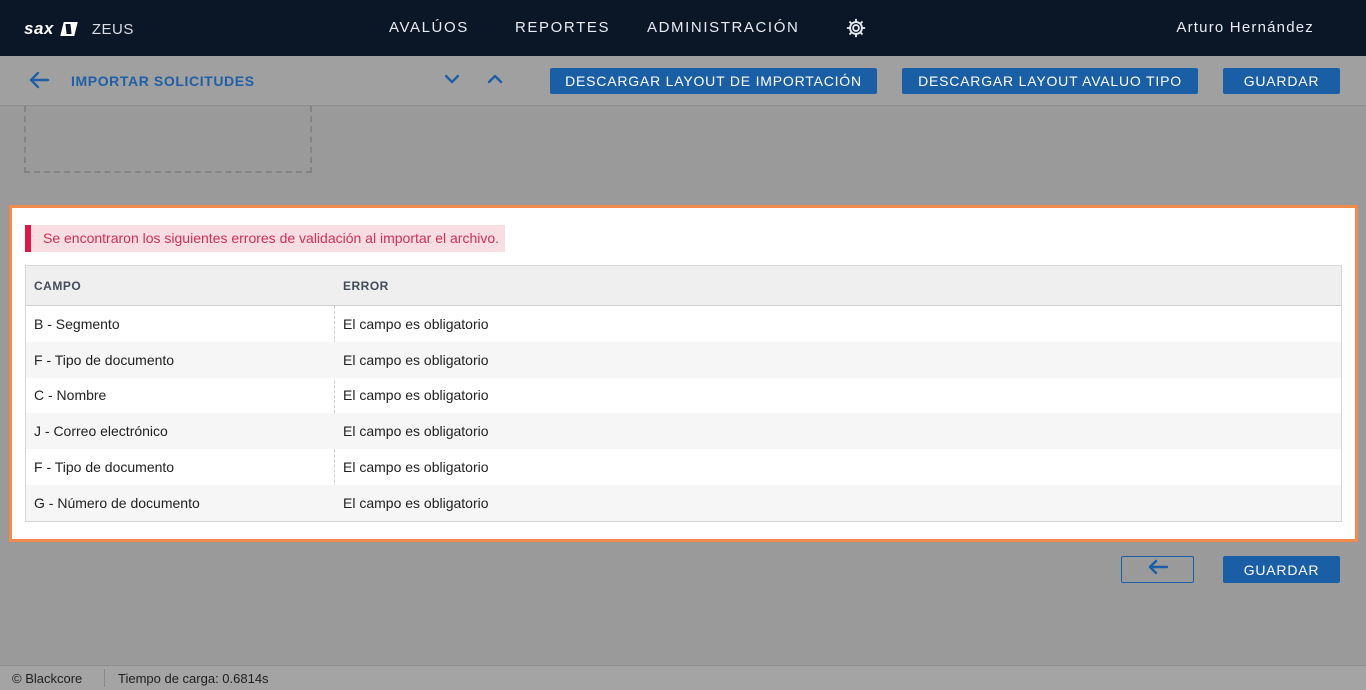 This screenshot has height=690, width=1366. What do you see at coordinates (1281, 569) in the screenshot?
I see `save-bottom-button: GUARDAR` at bounding box center [1281, 569].